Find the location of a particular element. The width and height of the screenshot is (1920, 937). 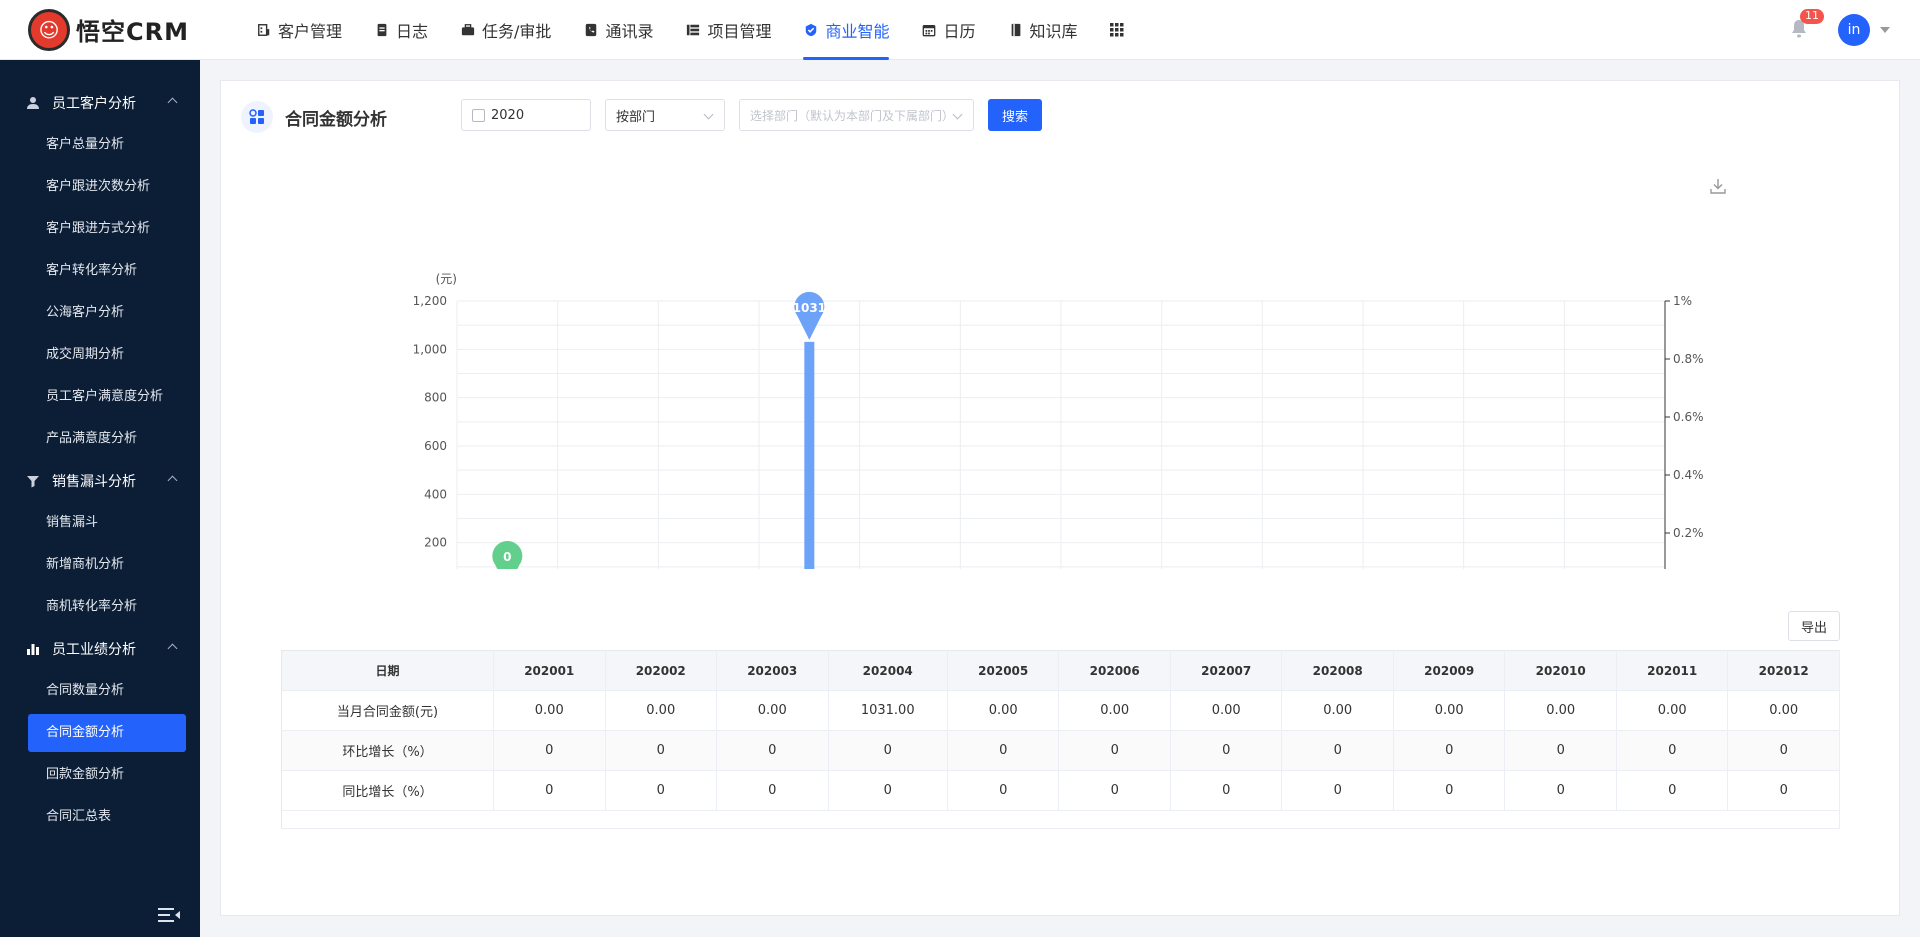

sidebar-group-label: 员工客户分析 is located at coordinates (94, 104).